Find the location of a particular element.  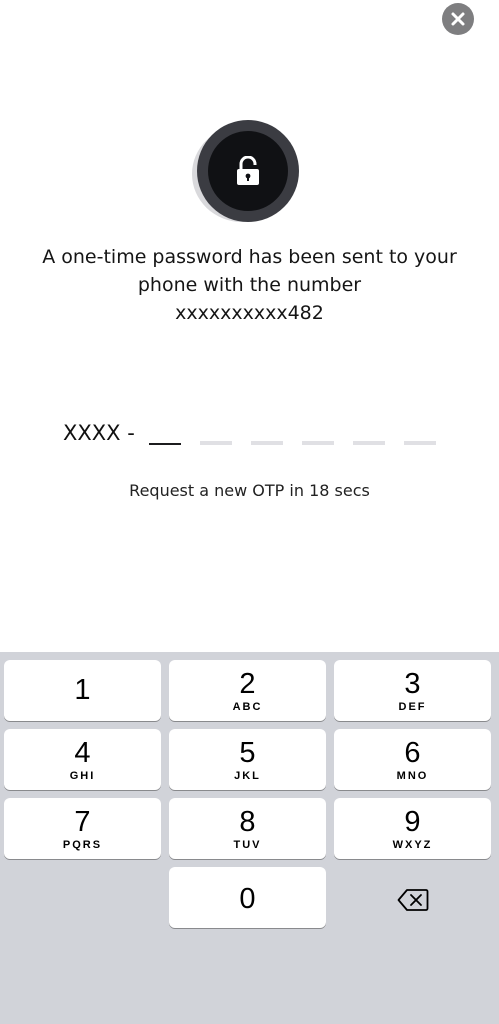

close-icon is located at coordinates (458, 19).